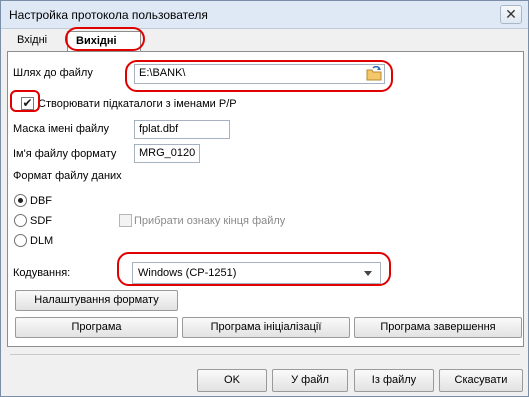  Describe the element at coordinates (259, 76) in the screenshot. I see `highlight-file-path` at that location.